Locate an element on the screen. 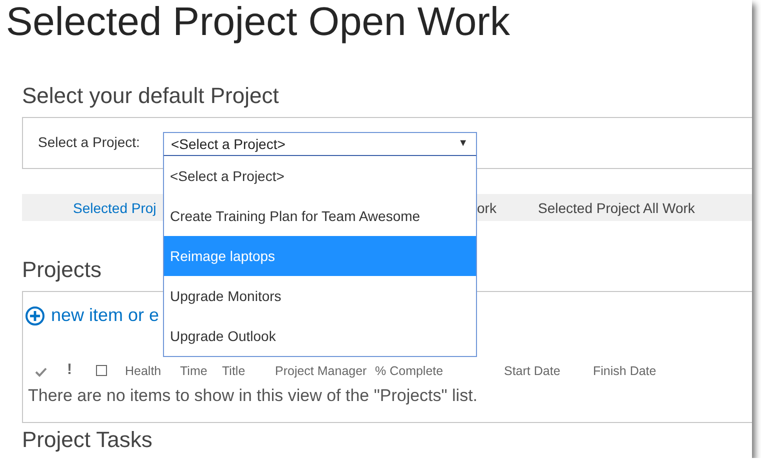 The height and width of the screenshot is (470, 761). check-icon is located at coordinates (41, 372).